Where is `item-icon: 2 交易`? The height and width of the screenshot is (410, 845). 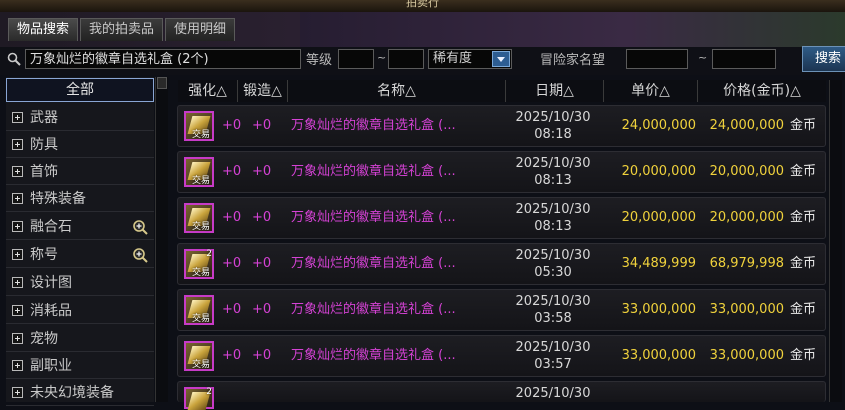 item-icon: 2 交易 is located at coordinates (199, 264).